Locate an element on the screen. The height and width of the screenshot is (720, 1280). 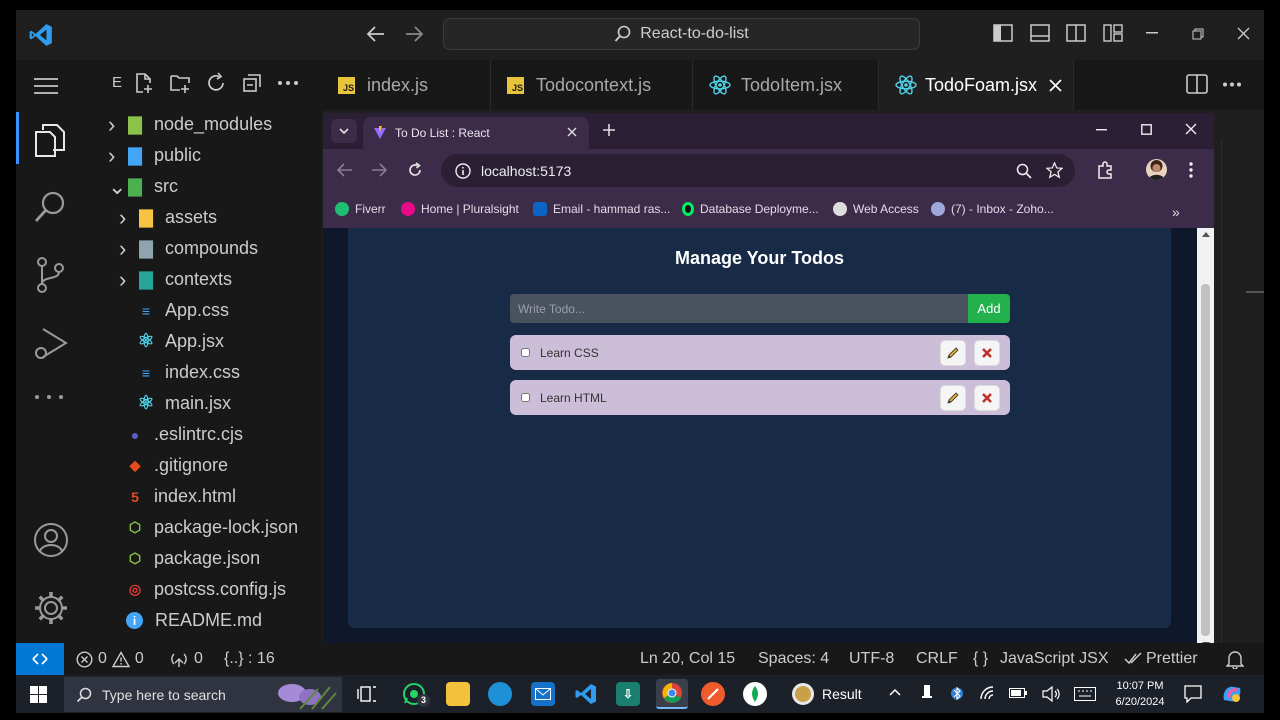
taskbar-search: Type here to search is located at coordinates (203, 694).